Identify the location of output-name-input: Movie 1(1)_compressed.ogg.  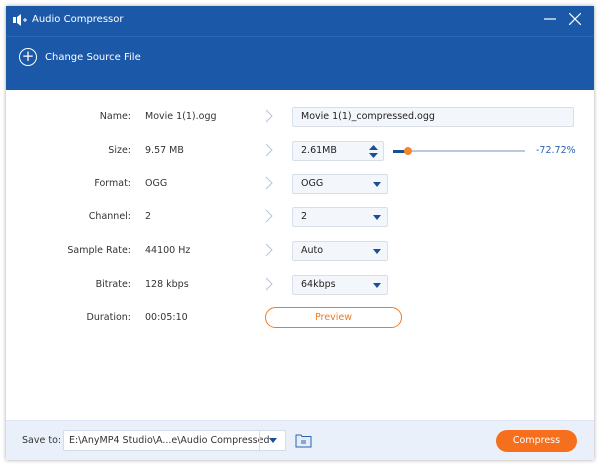
(433, 117).